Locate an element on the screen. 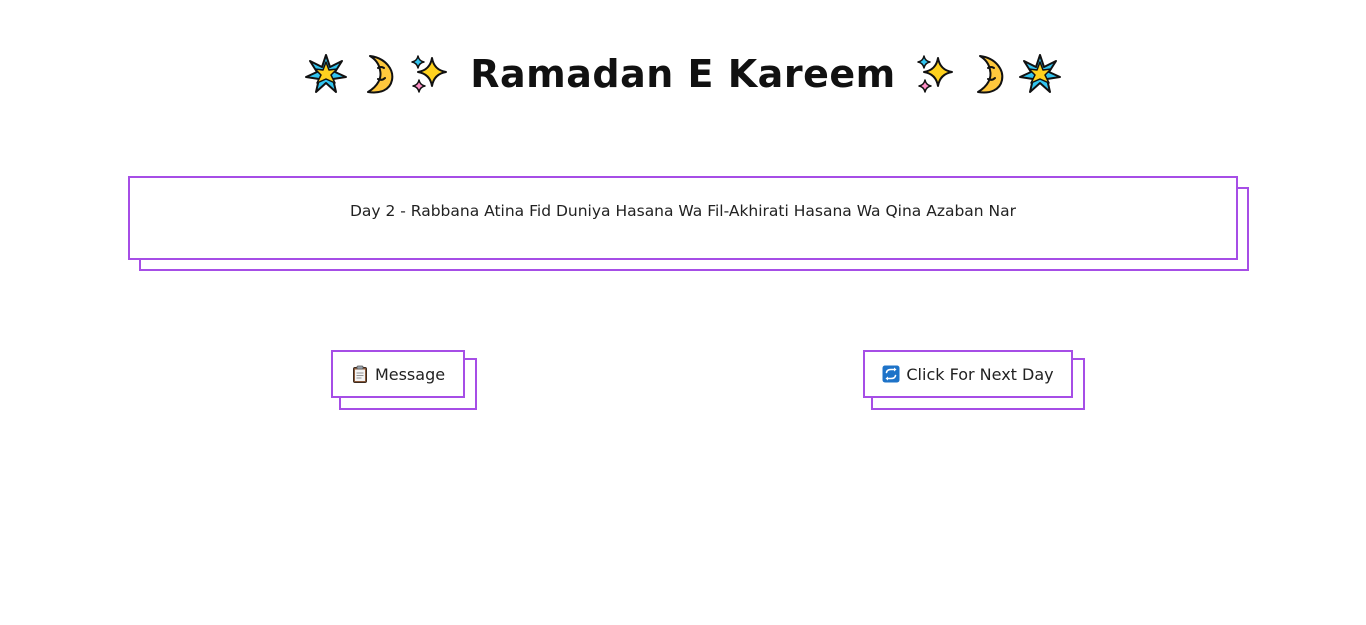 The width and height of the screenshot is (1366, 625). clipboard-icon is located at coordinates (360, 374).